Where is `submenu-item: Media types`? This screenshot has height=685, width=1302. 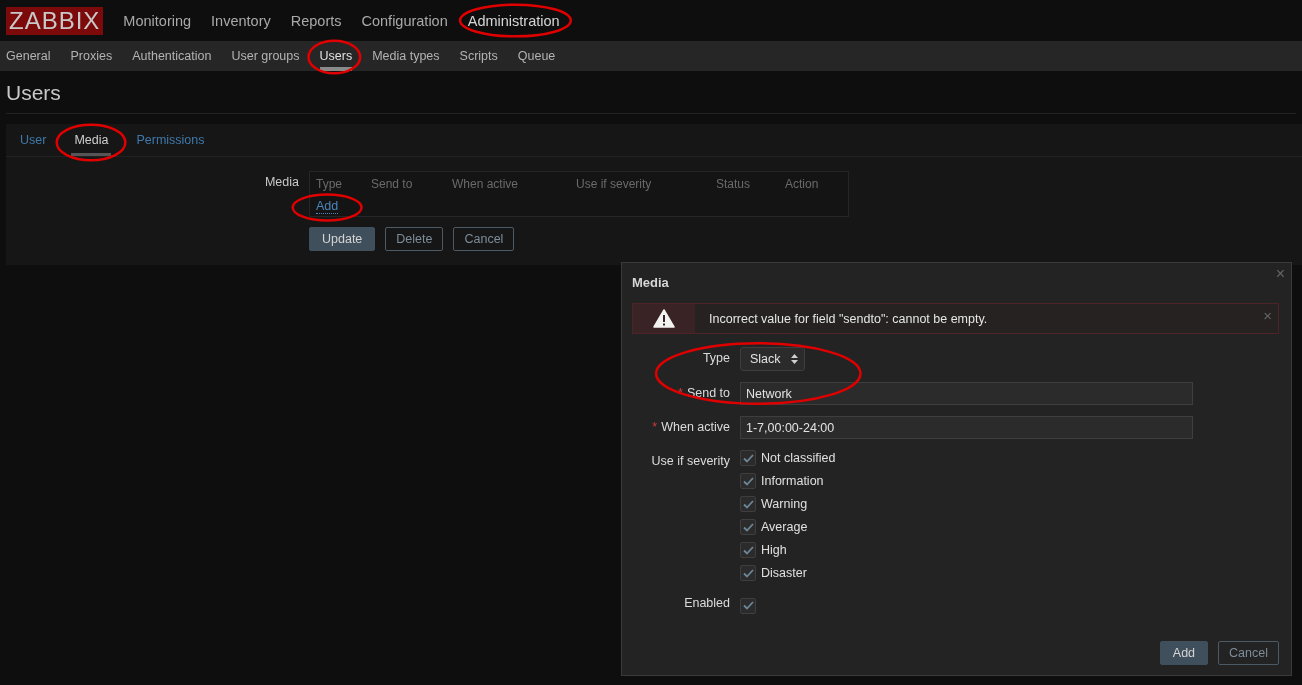 submenu-item: Media types is located at coordinates (406, 56).